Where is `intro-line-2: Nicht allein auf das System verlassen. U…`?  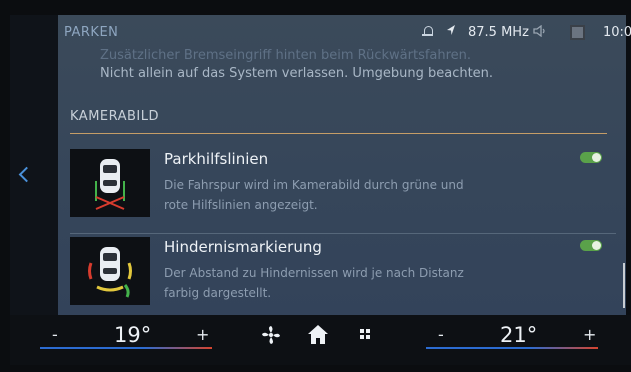 intro-line-2: Nicht allein auf das System verlassen. U… is located at coordinates (297, 73).